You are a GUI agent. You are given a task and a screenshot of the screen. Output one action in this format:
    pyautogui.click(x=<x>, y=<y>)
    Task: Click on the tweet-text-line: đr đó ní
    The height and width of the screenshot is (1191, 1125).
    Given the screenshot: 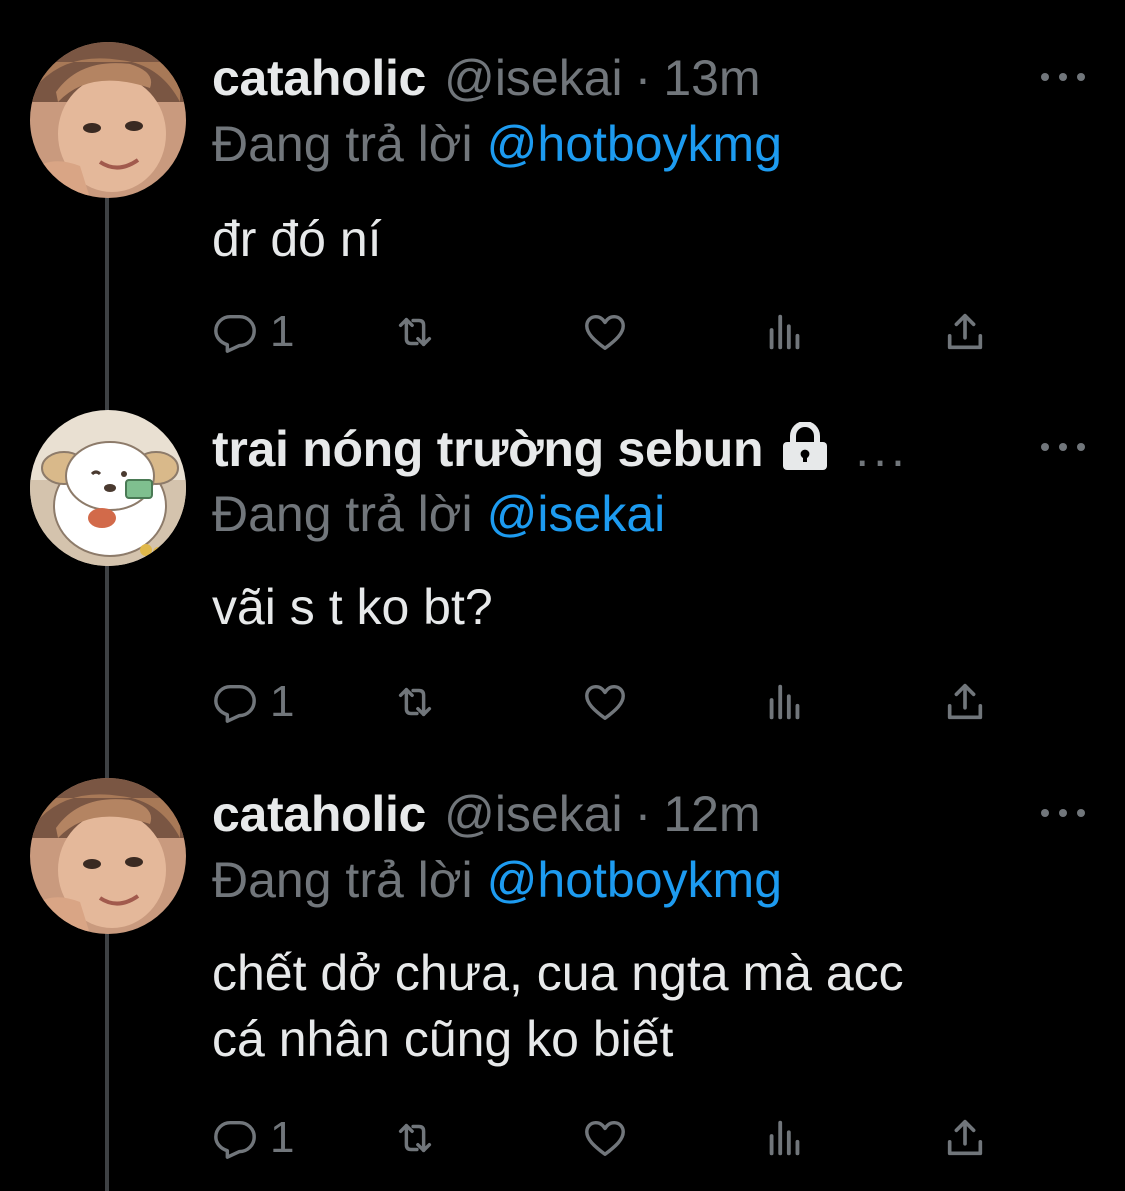 What is the action you would take?
    pyautogui.click(x=297, y=239)
    